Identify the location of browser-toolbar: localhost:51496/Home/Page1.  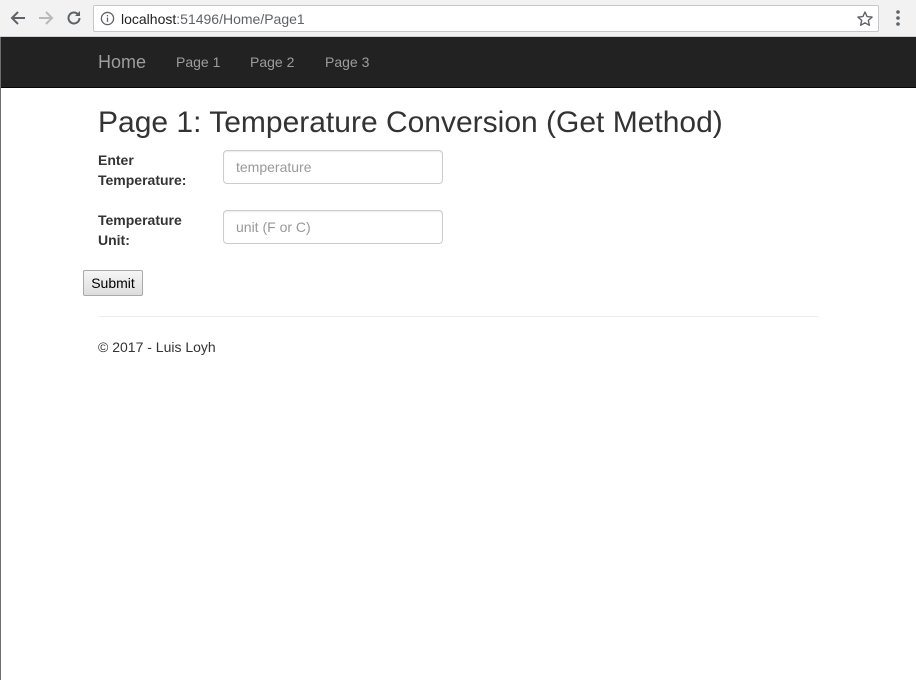
(458, 18).